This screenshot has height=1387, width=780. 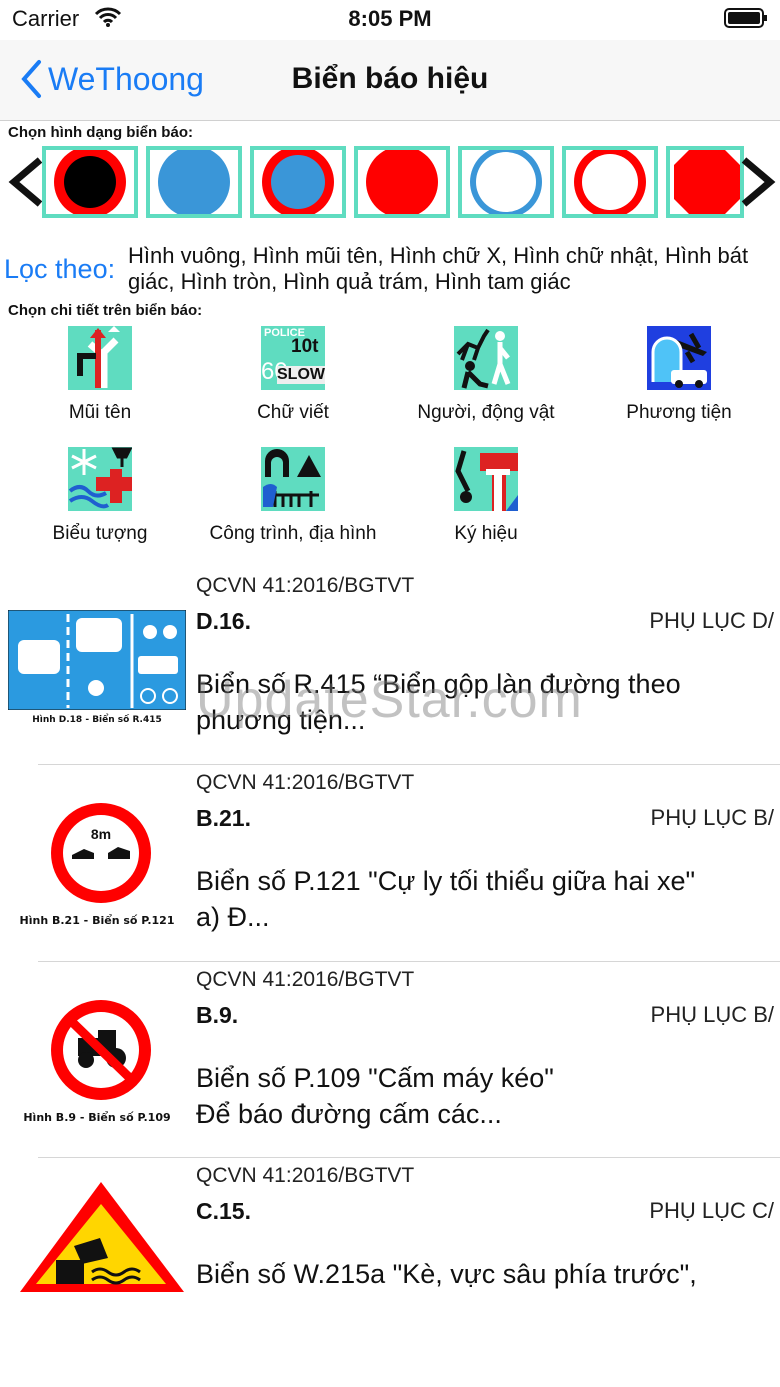 I want to click on battery-icon, so click(x=746, y=18).